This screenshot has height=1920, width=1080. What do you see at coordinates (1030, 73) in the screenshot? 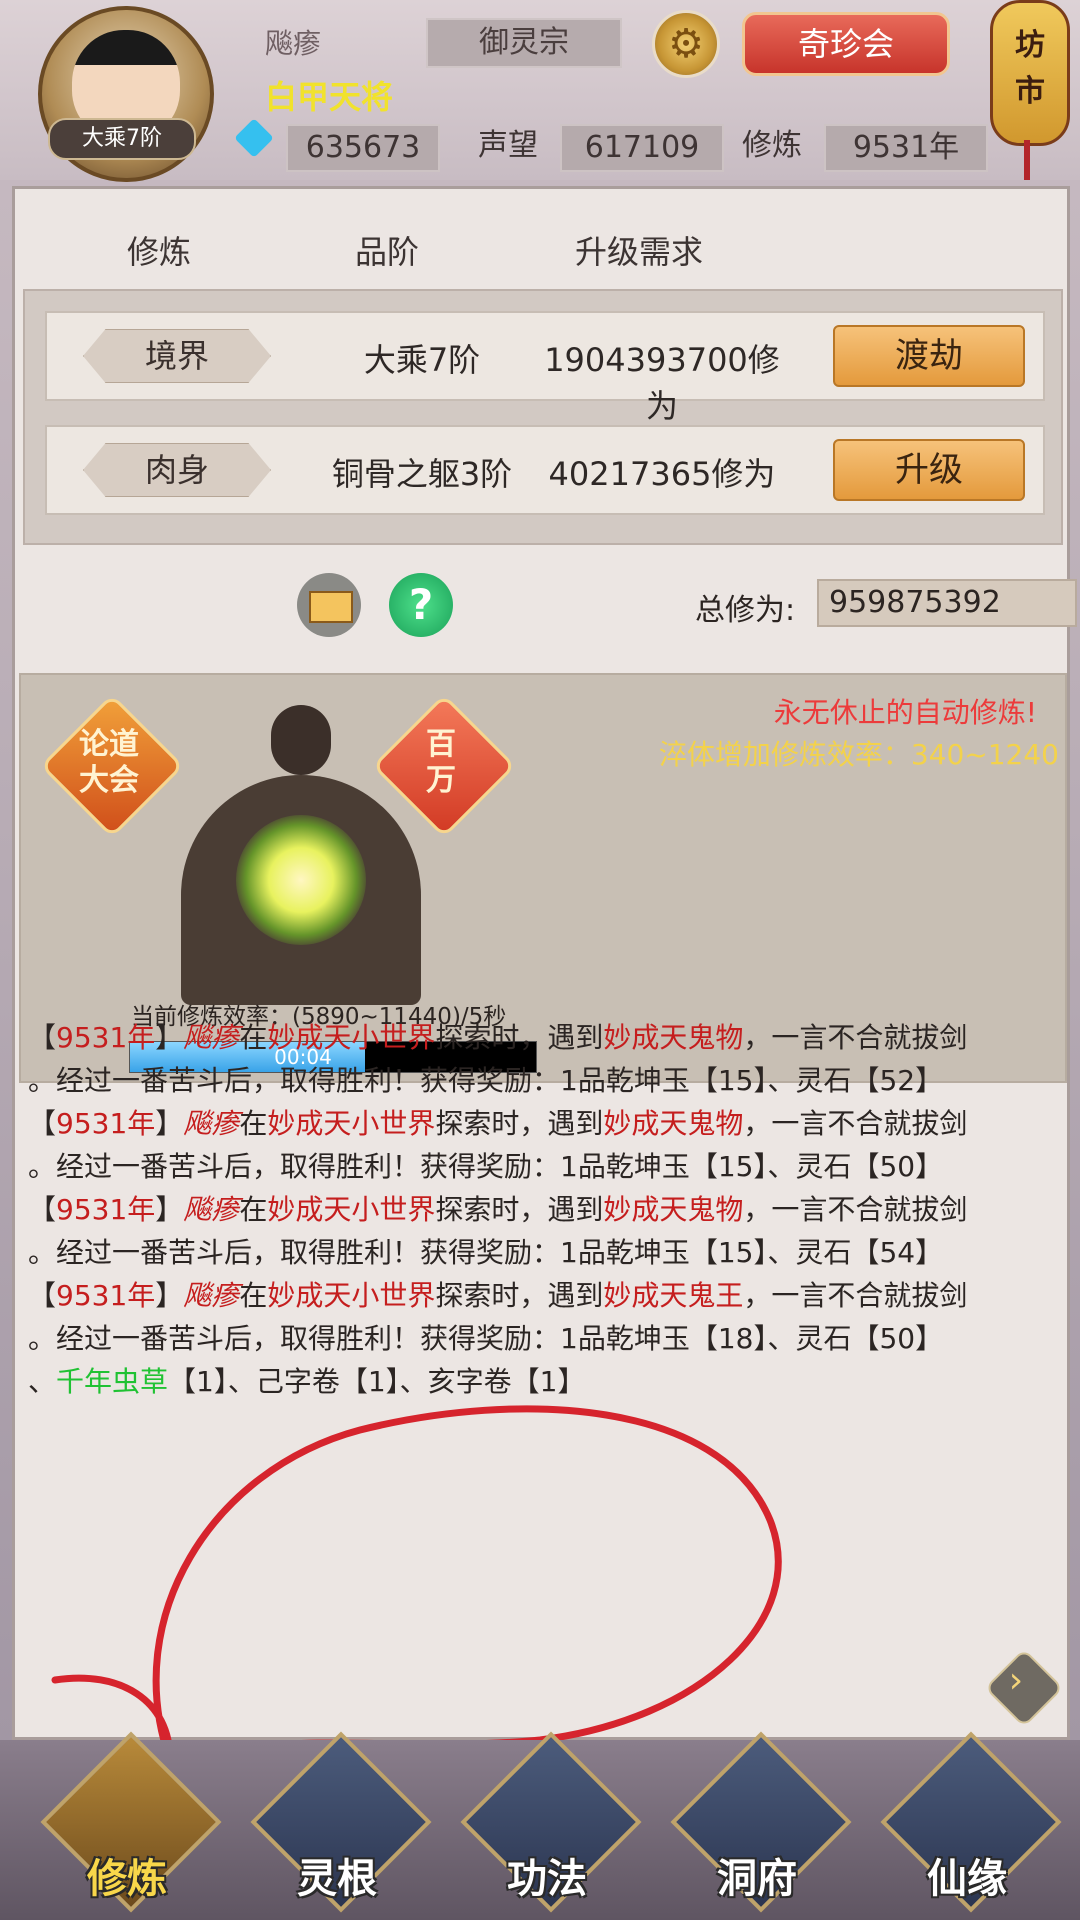
I see `market-lantern-button: 坊 市` at bounding box center [1030, 73].